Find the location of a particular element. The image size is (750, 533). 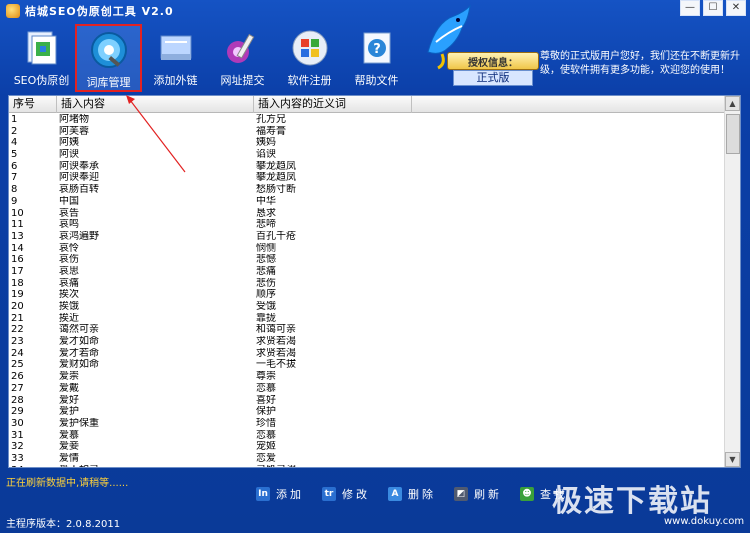

toolbar-library-manage: 词库管理 is located at coordinates (108, 58).